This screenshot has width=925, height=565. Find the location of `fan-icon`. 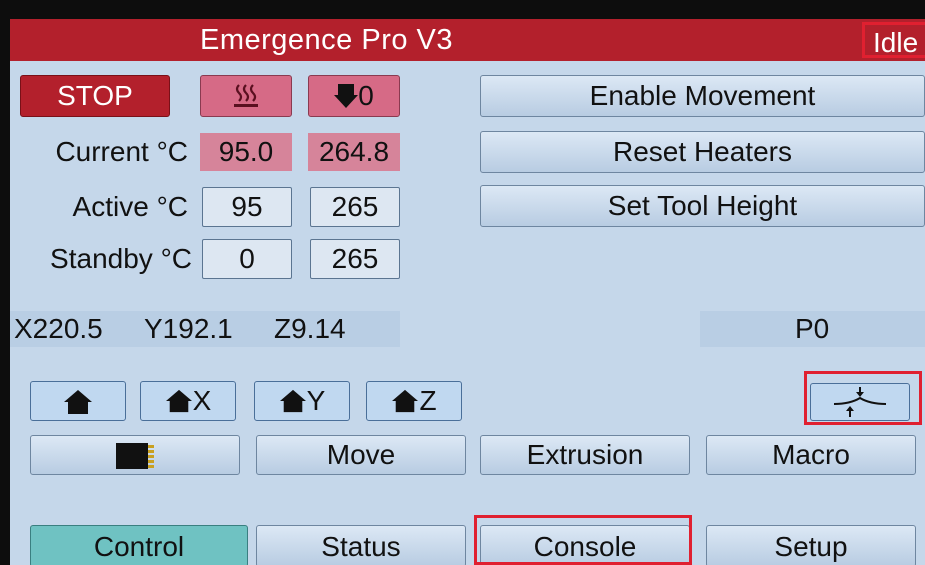

fan-icon is located at coordinates (346, 95).